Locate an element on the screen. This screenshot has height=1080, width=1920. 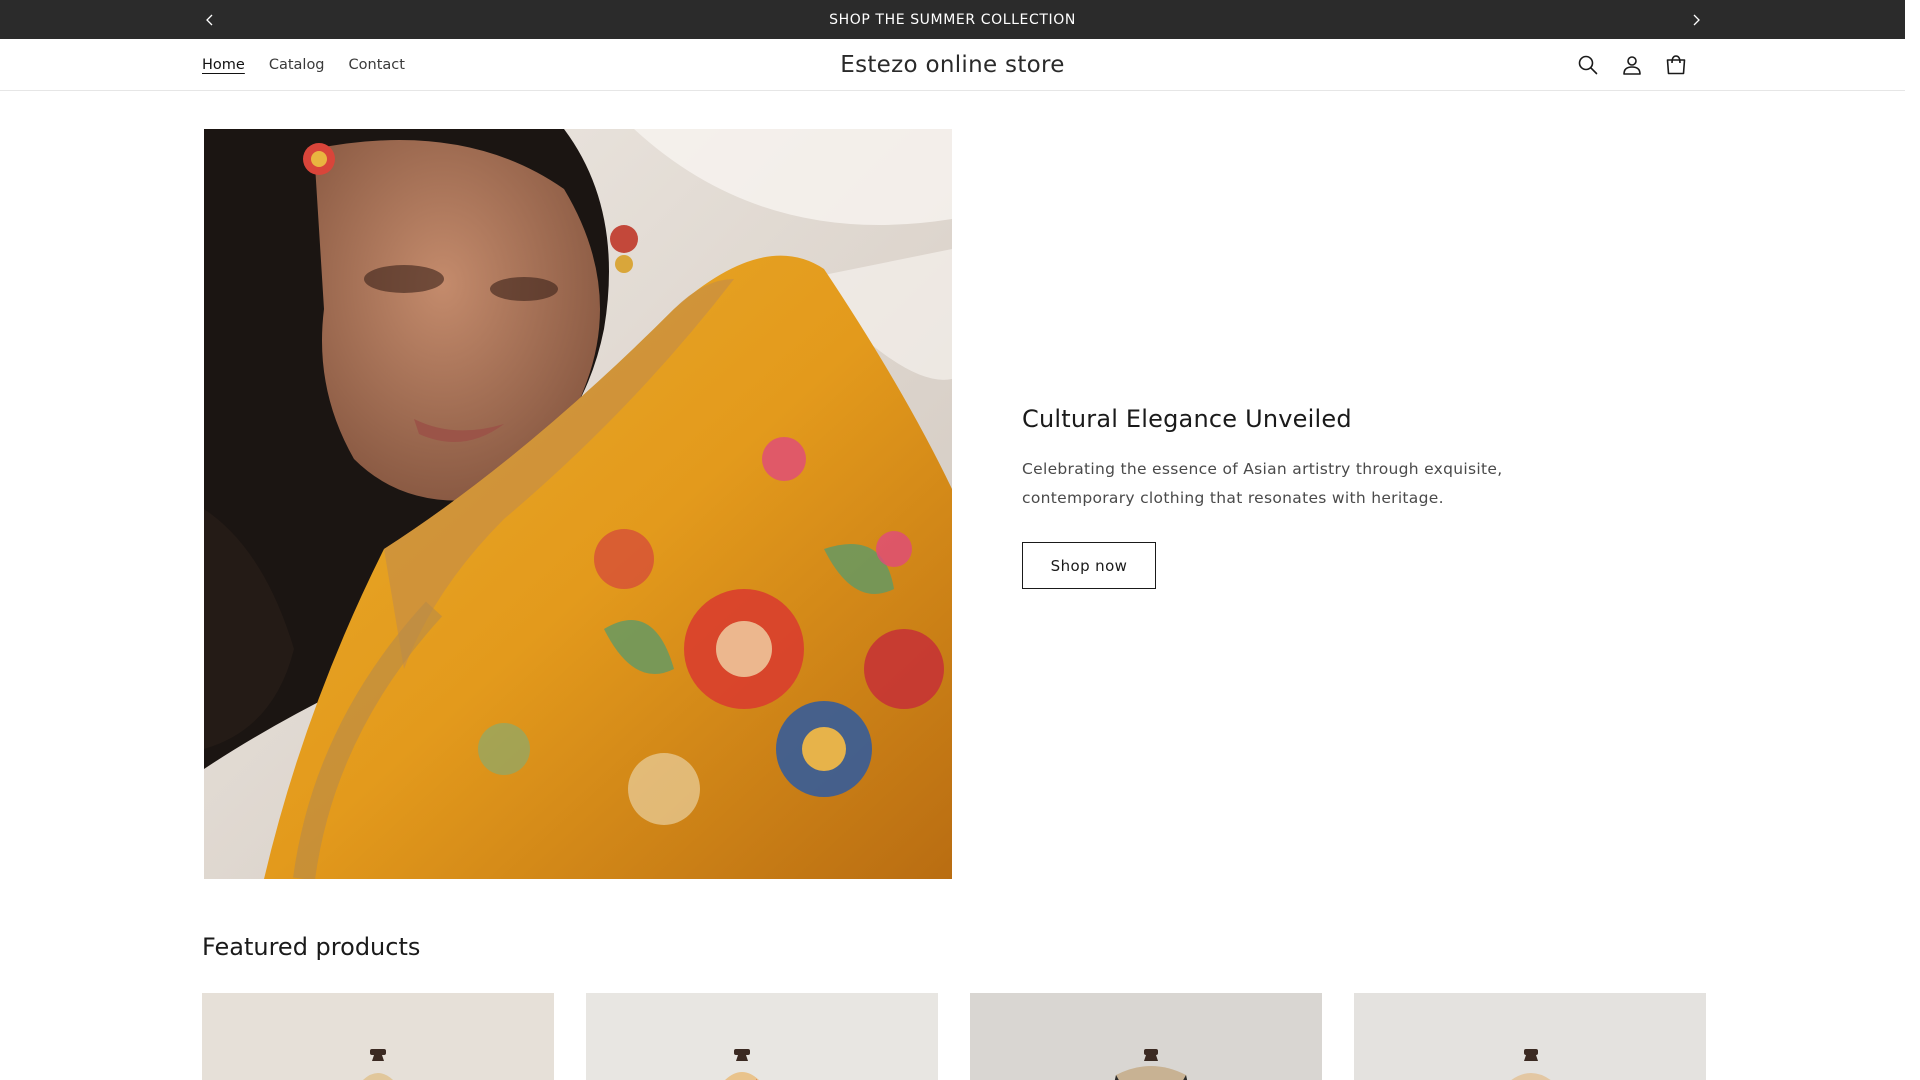
account-icon is located at coordinates (1632, 65).